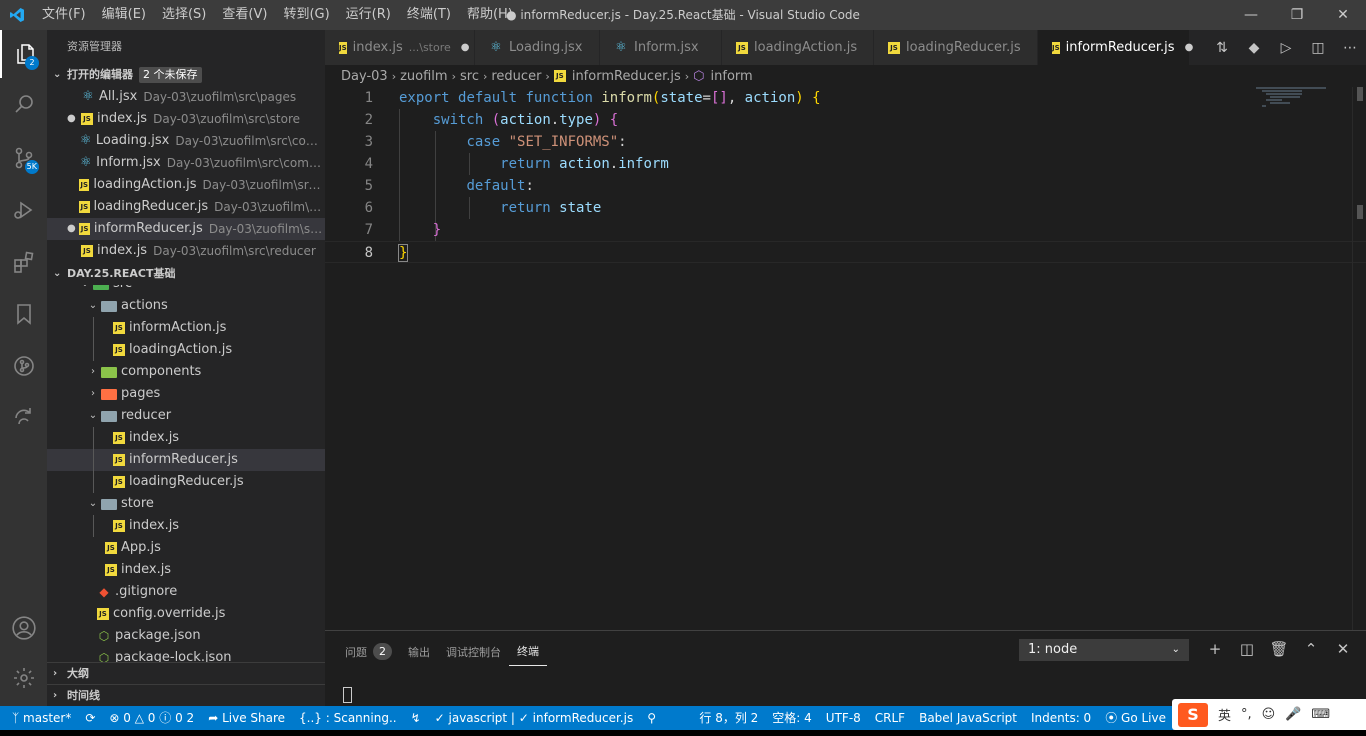 The image size is (1366, 736). I want to click on chevron-up-icon: ⌃, so click(1311, 649).